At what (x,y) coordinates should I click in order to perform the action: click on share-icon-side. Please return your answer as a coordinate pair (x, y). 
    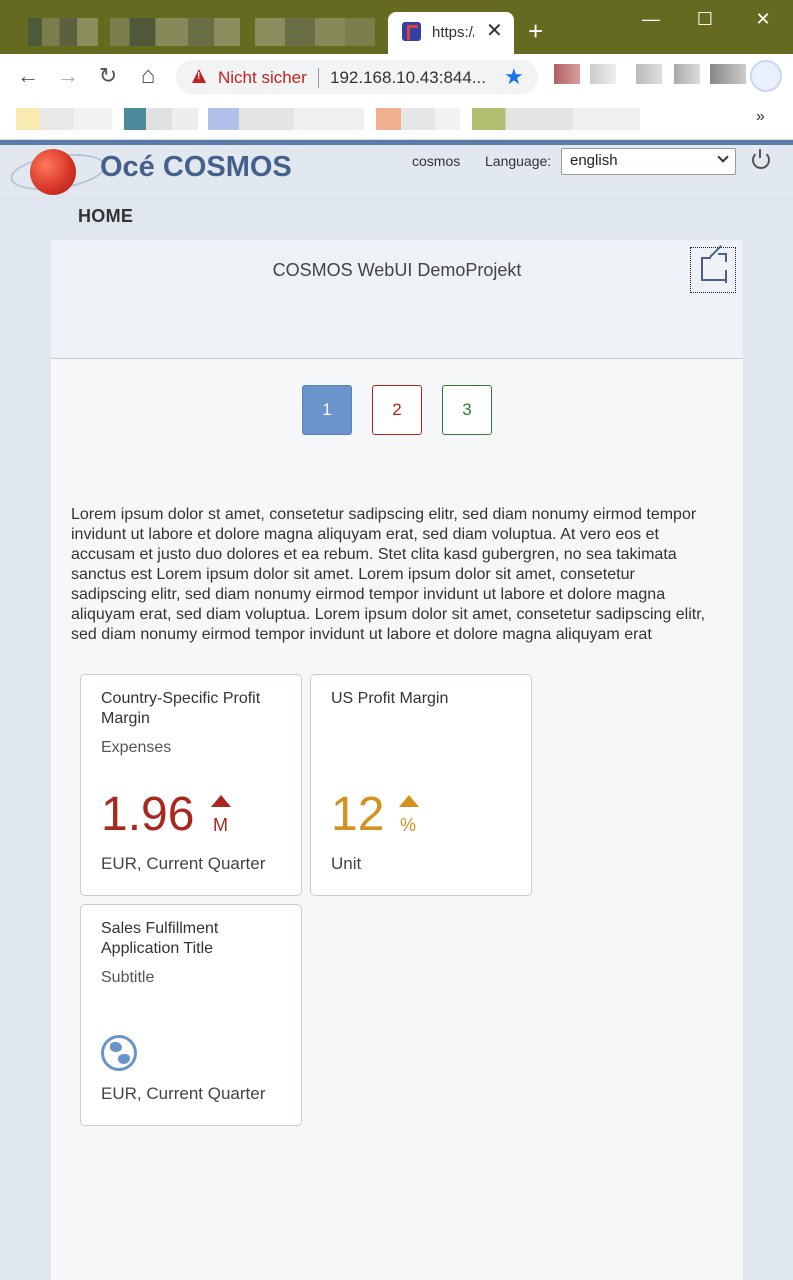
    Looking at the image, I should click on (726, 276).